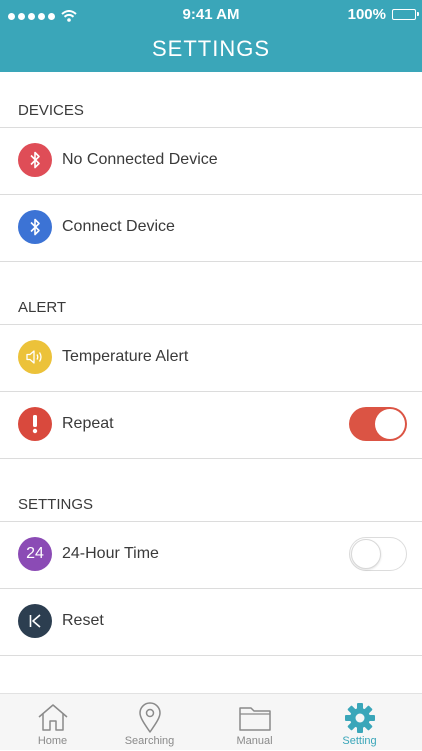  I want to click on tab-setting: Setting, so click(359, 722).